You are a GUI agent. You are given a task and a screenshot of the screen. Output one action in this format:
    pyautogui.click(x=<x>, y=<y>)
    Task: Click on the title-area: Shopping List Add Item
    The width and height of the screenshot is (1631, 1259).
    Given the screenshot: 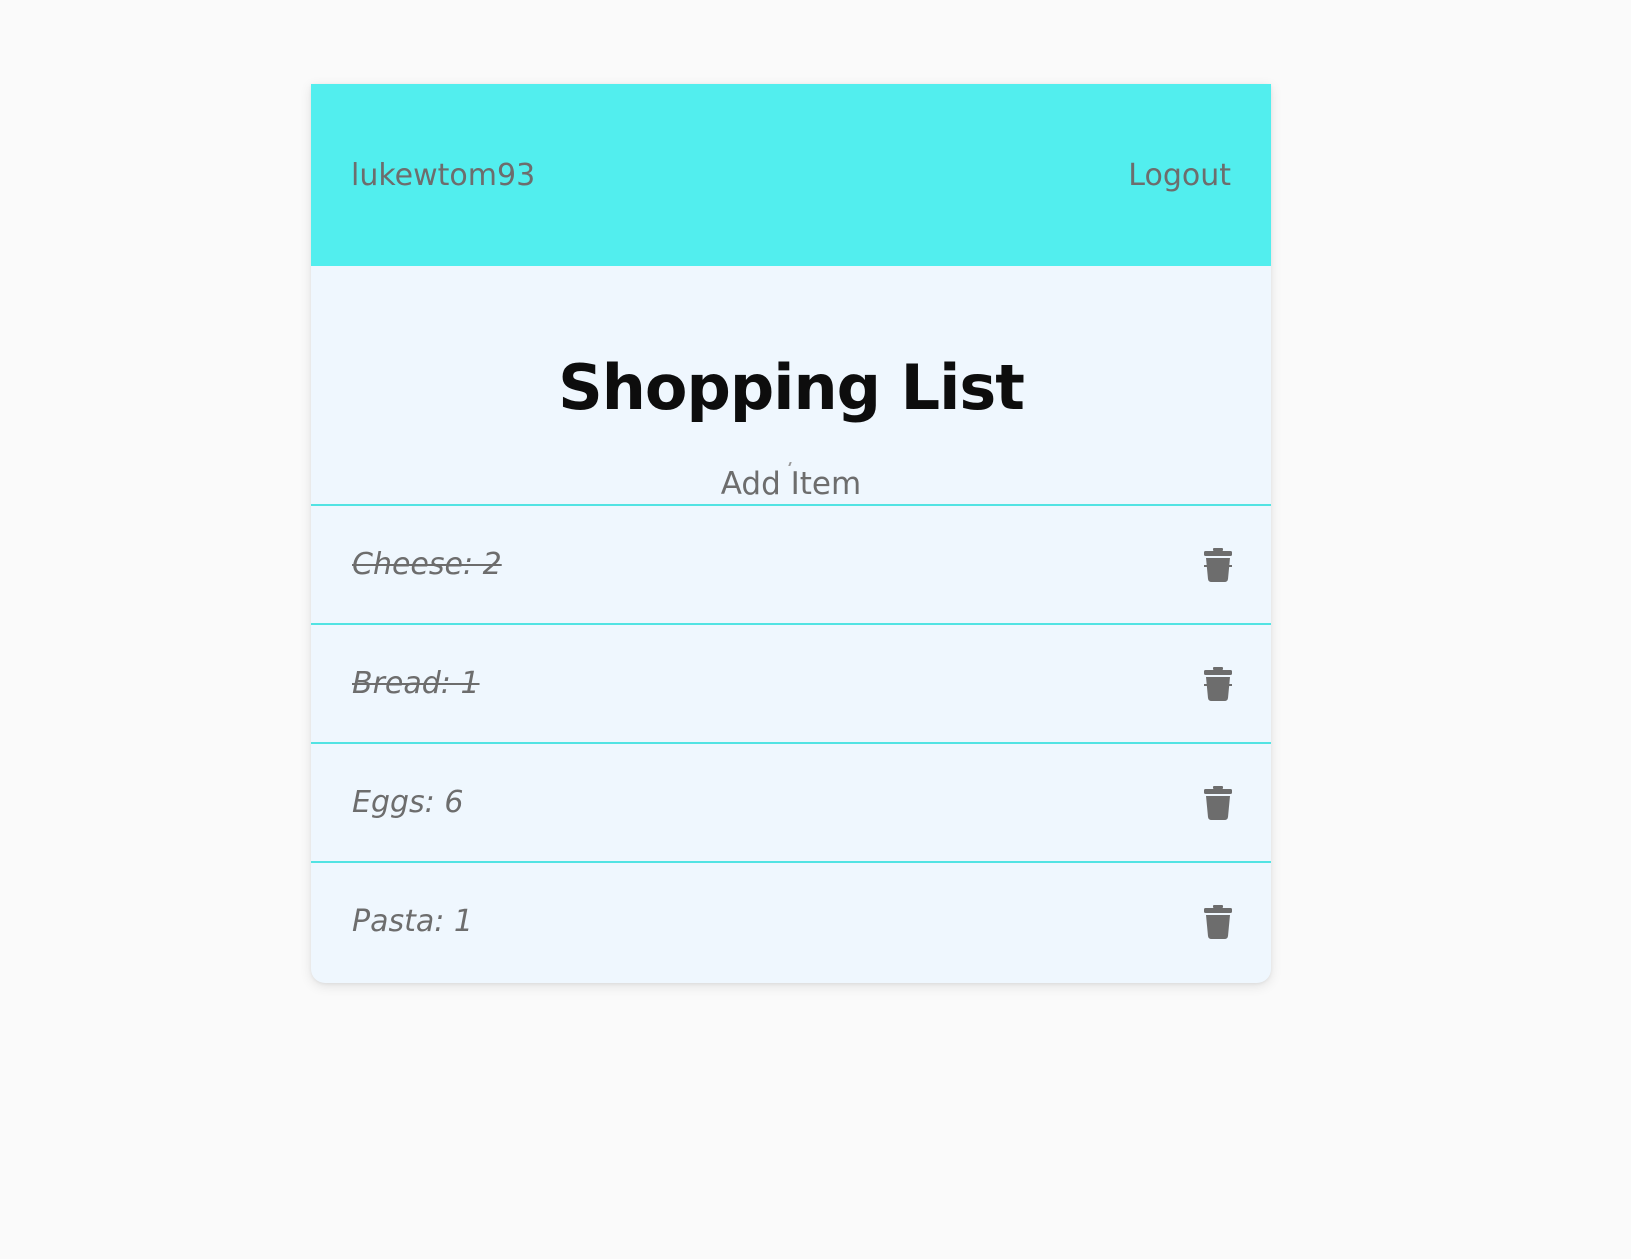 What is the action you would take?
    pyautogui.click(x=791, y=385)
    